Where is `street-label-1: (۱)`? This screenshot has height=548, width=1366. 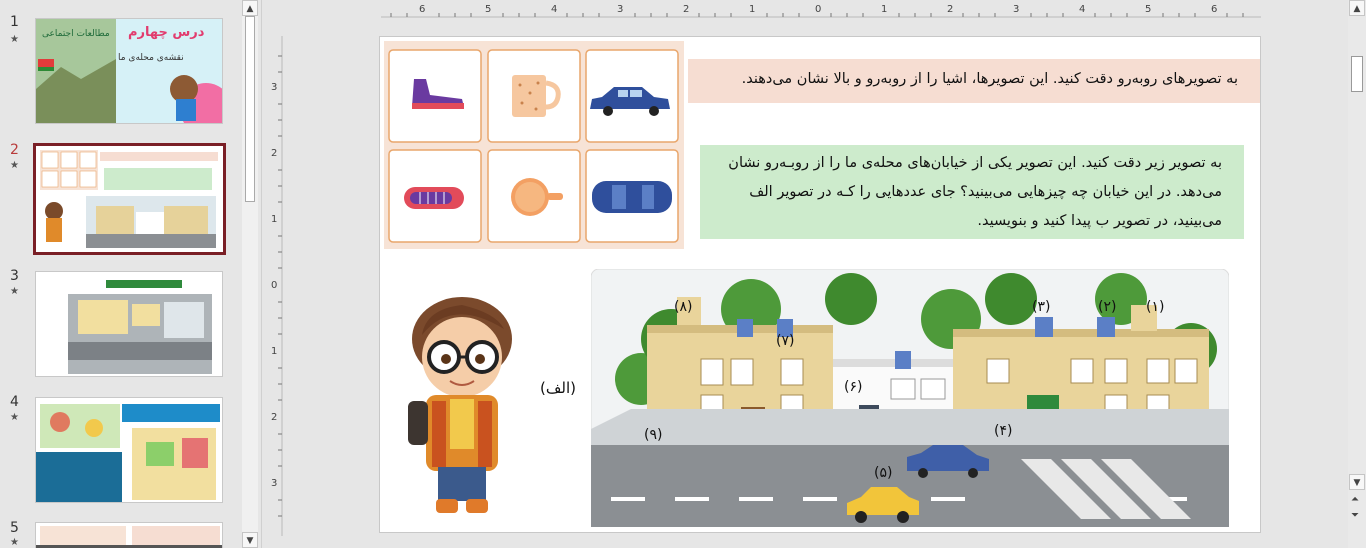 street-label-1: (۱) is located at coordinates (1155, 307).